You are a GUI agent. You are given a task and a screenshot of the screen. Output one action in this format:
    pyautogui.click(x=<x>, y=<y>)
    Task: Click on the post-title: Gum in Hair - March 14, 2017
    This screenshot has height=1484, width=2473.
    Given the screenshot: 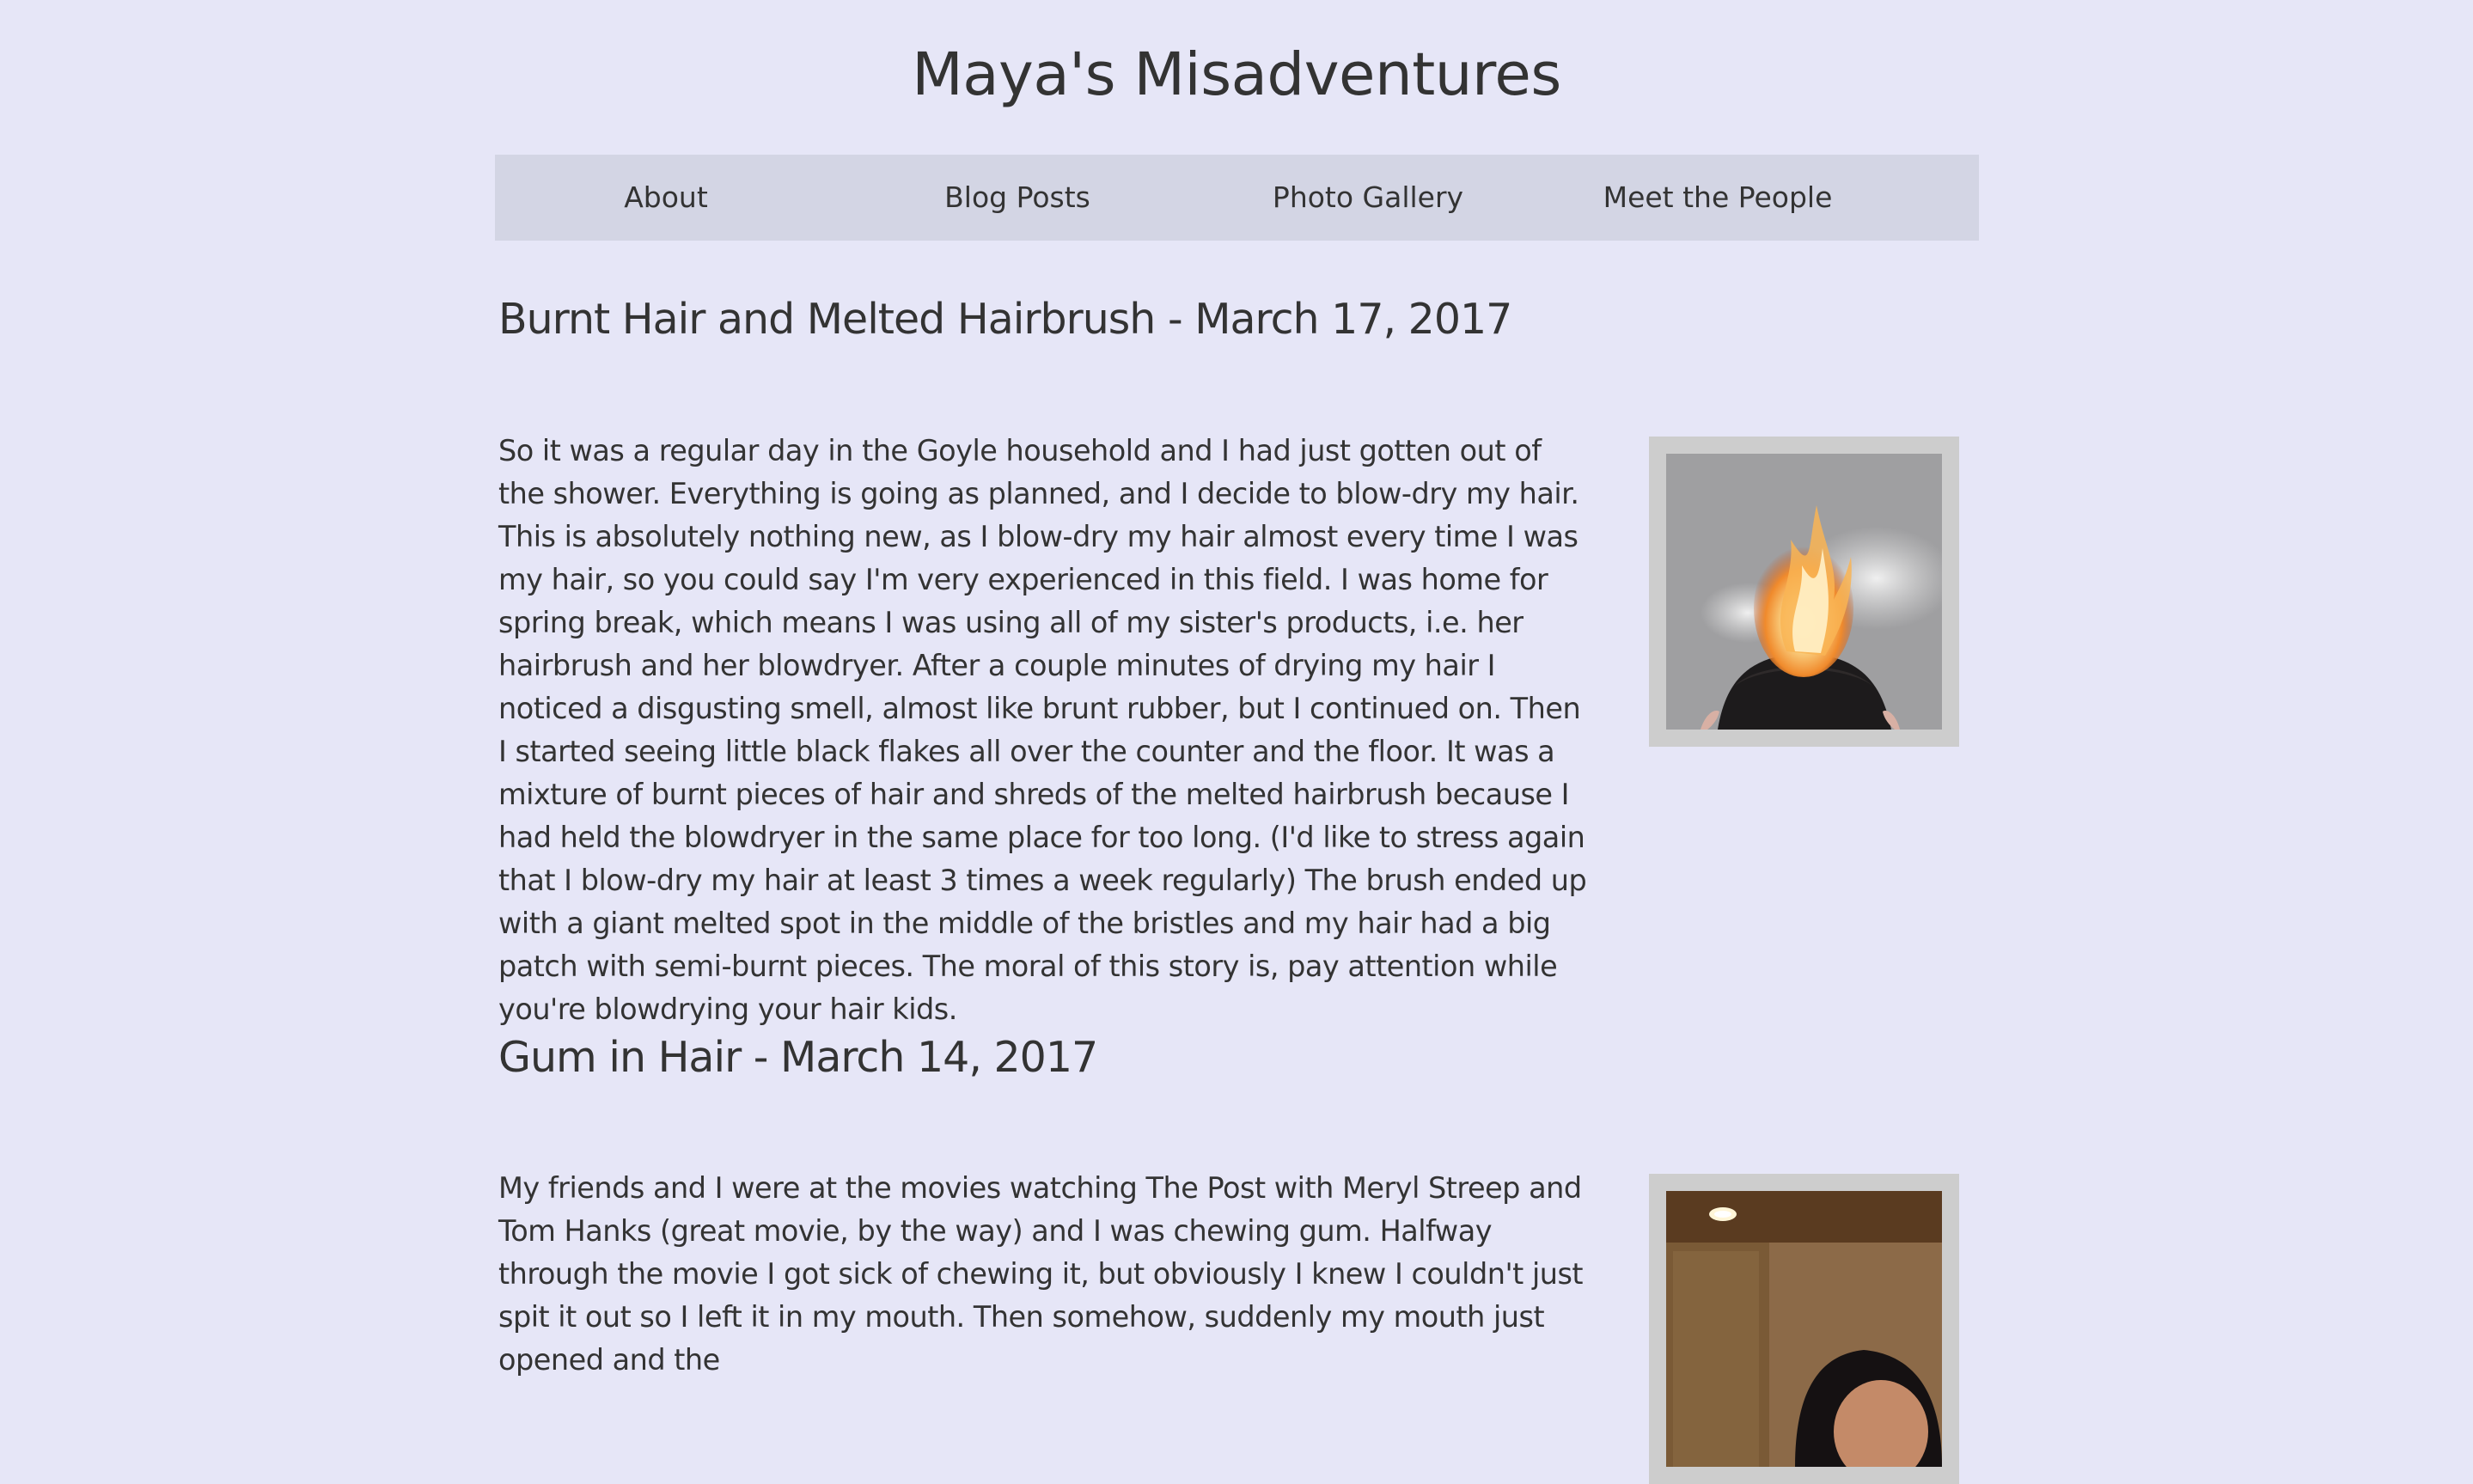 What is the action you would take?
    pyautogui.click(x=798, y=1058)
    